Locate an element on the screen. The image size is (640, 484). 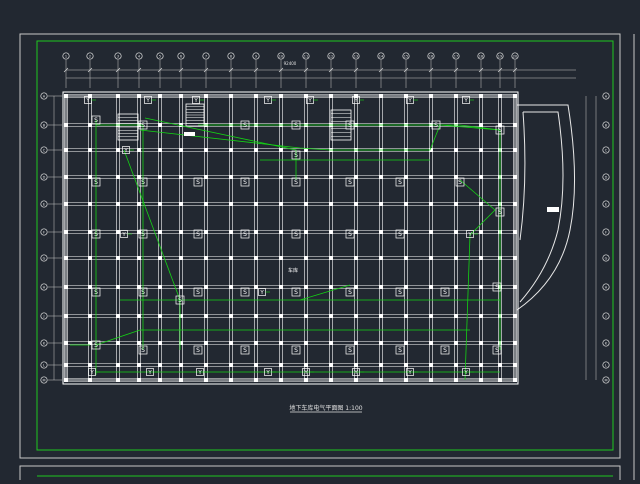
wire-run is located at coordinates (220, 148).